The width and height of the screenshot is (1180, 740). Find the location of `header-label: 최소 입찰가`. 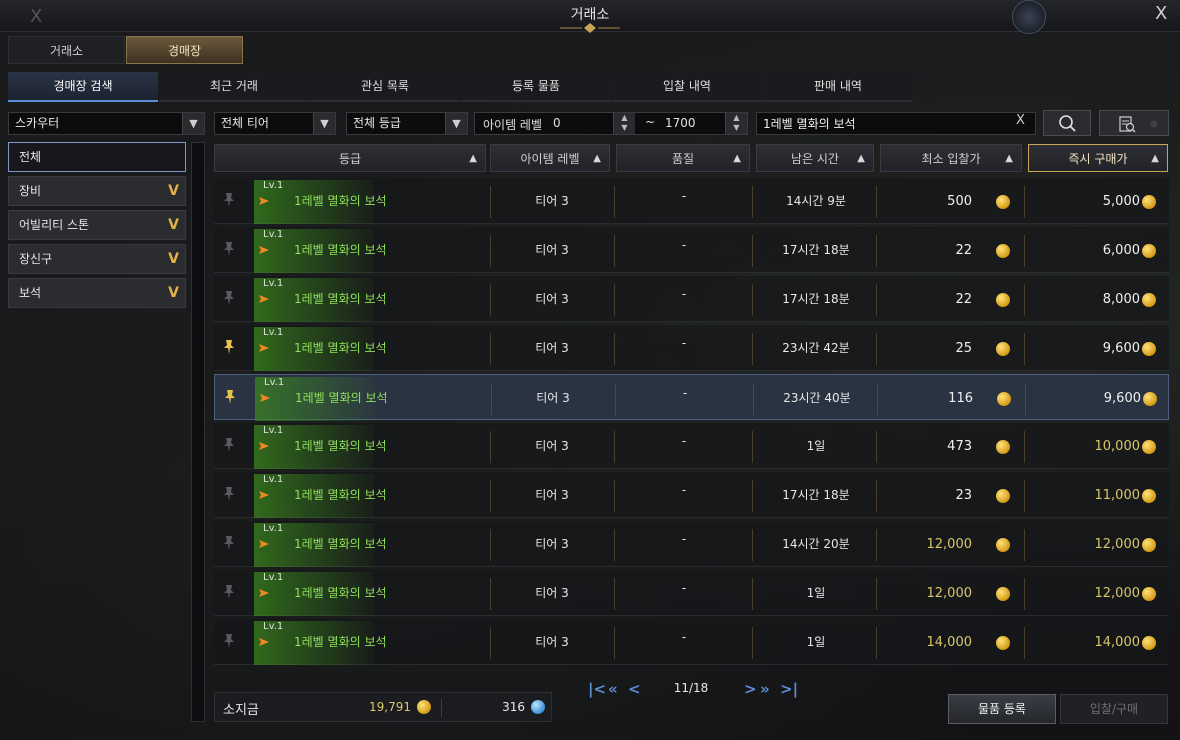

header-label: 최소 입찰가 is located at coordinates (951, 159).